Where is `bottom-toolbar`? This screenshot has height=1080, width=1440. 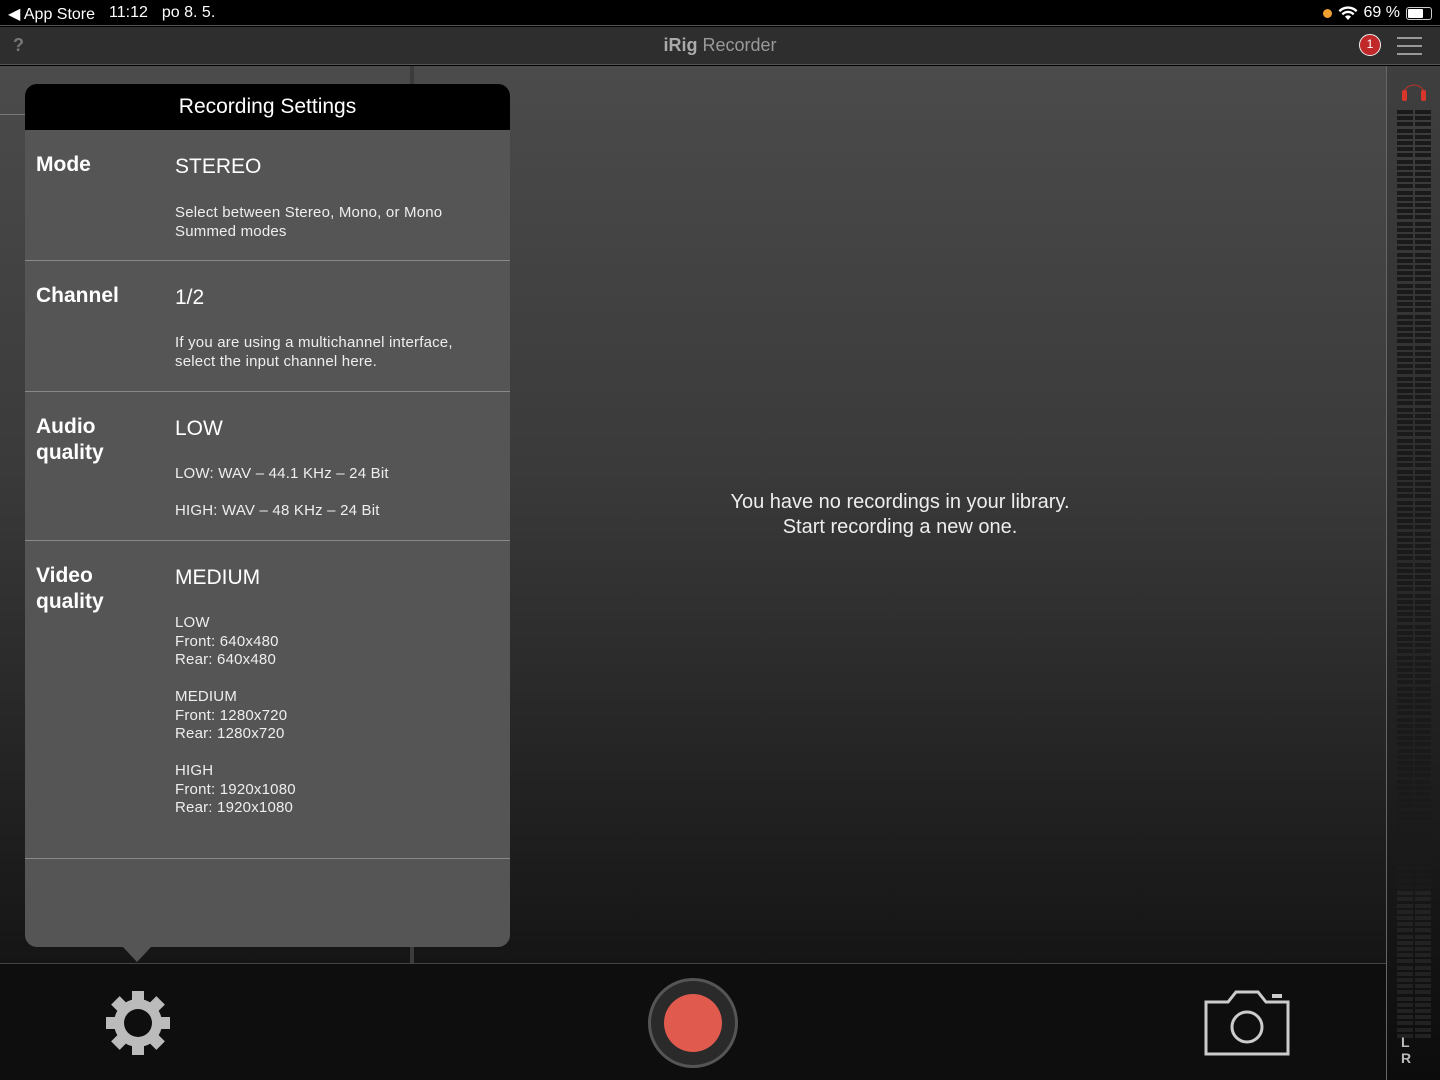 bottom-toolbar is located at coordinates (693, 1021).